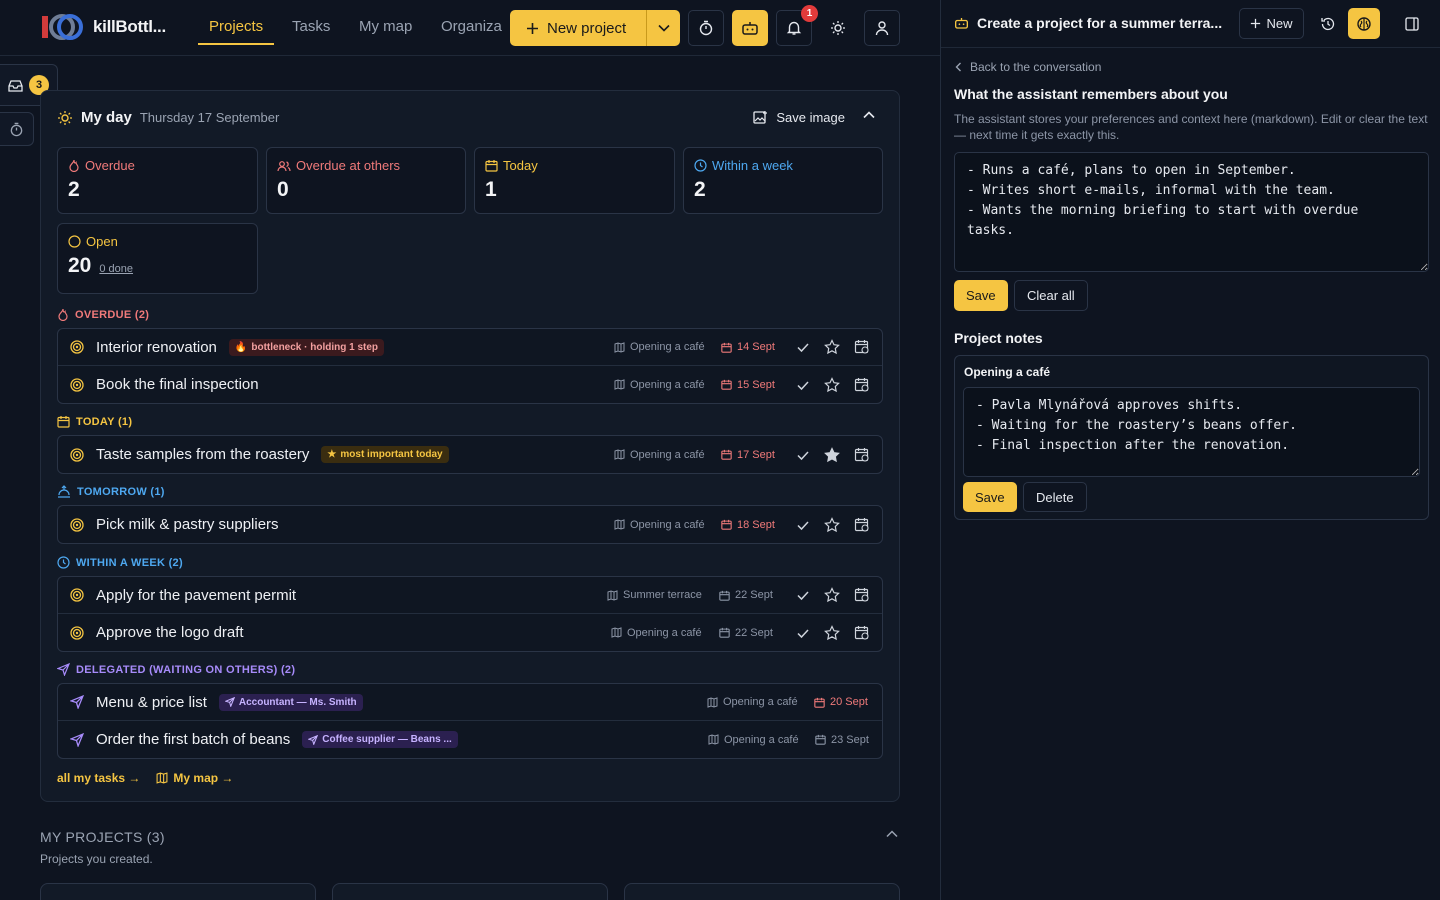 The height and width of the screenshot is (900, 1440). What do you see at coordinates (797, 25) in the screenshot?
I see `notifications-button: 1` at bounding box center [797, 25].